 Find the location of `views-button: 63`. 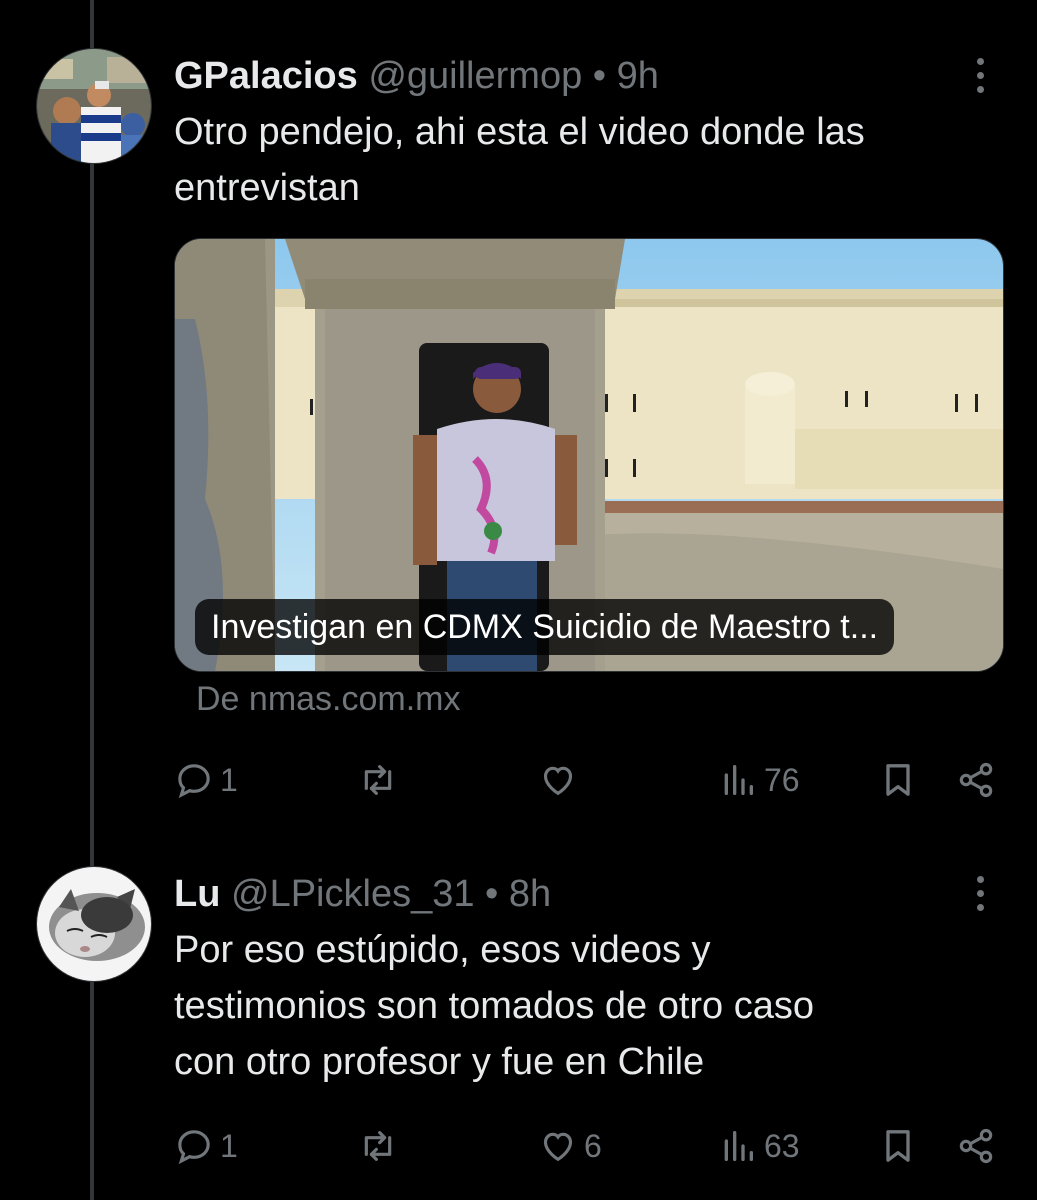

views-button: 63 is located at coordinates (759, 1146).